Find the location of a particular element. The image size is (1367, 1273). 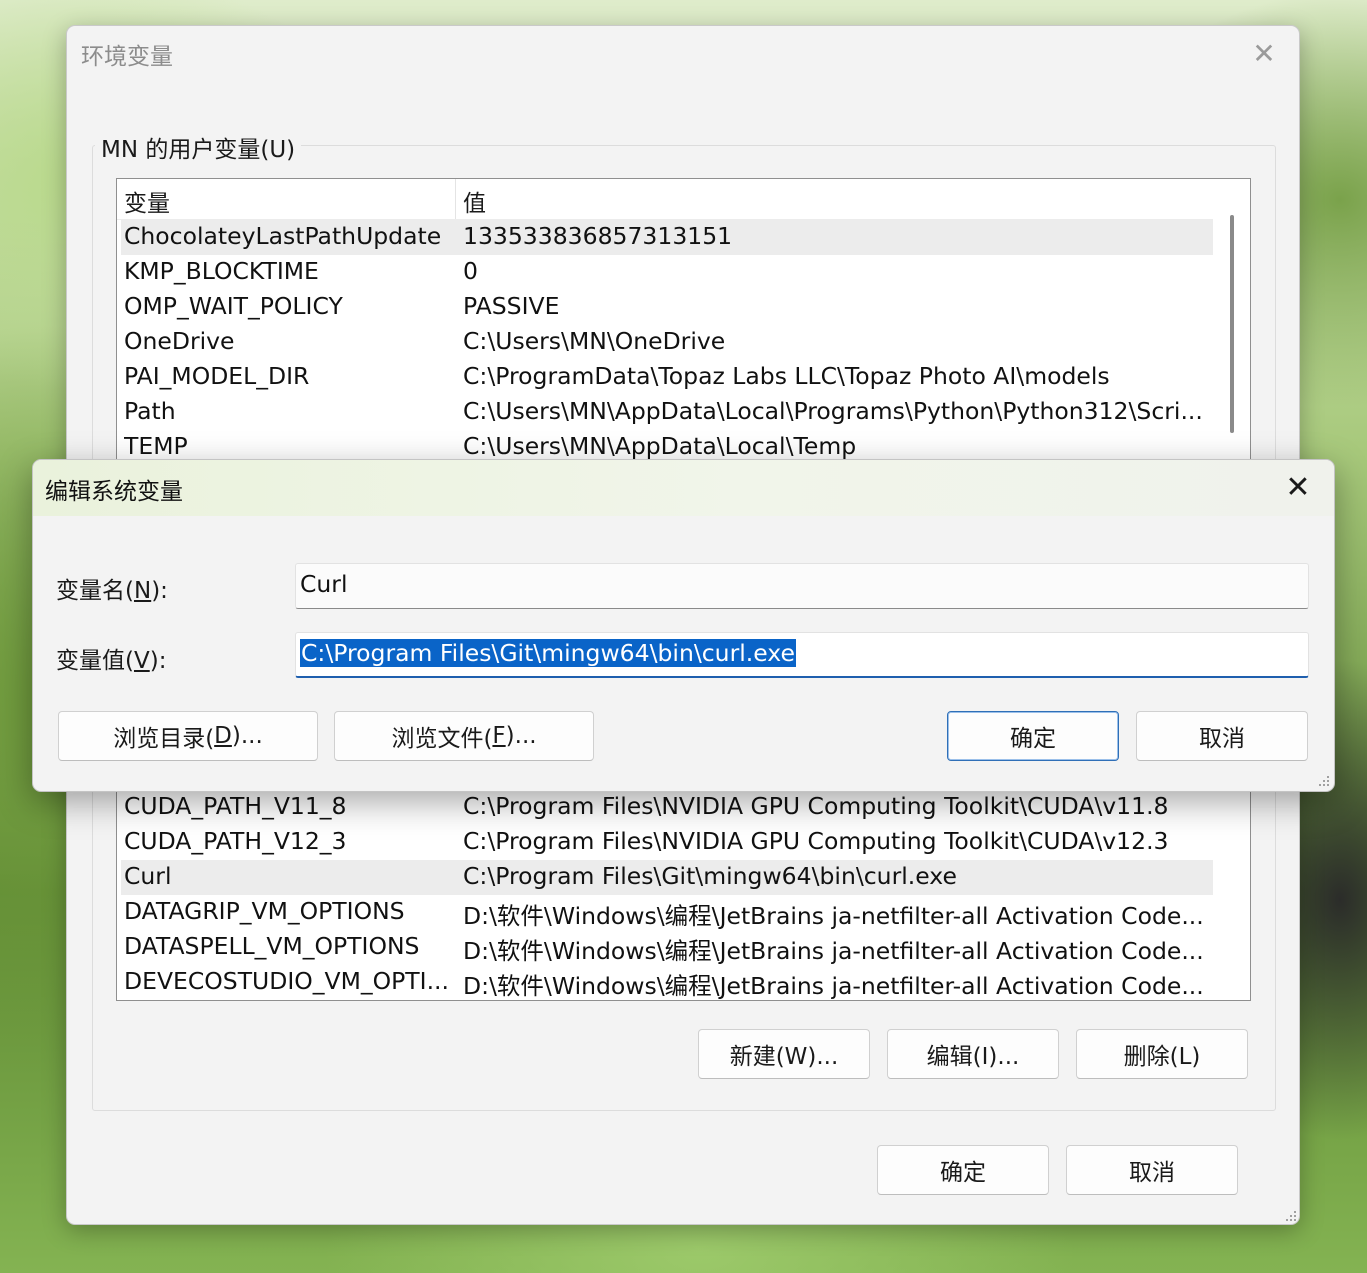

variable-name: CUDA_PATH_V11_8 is located at coordinates (235, 806).